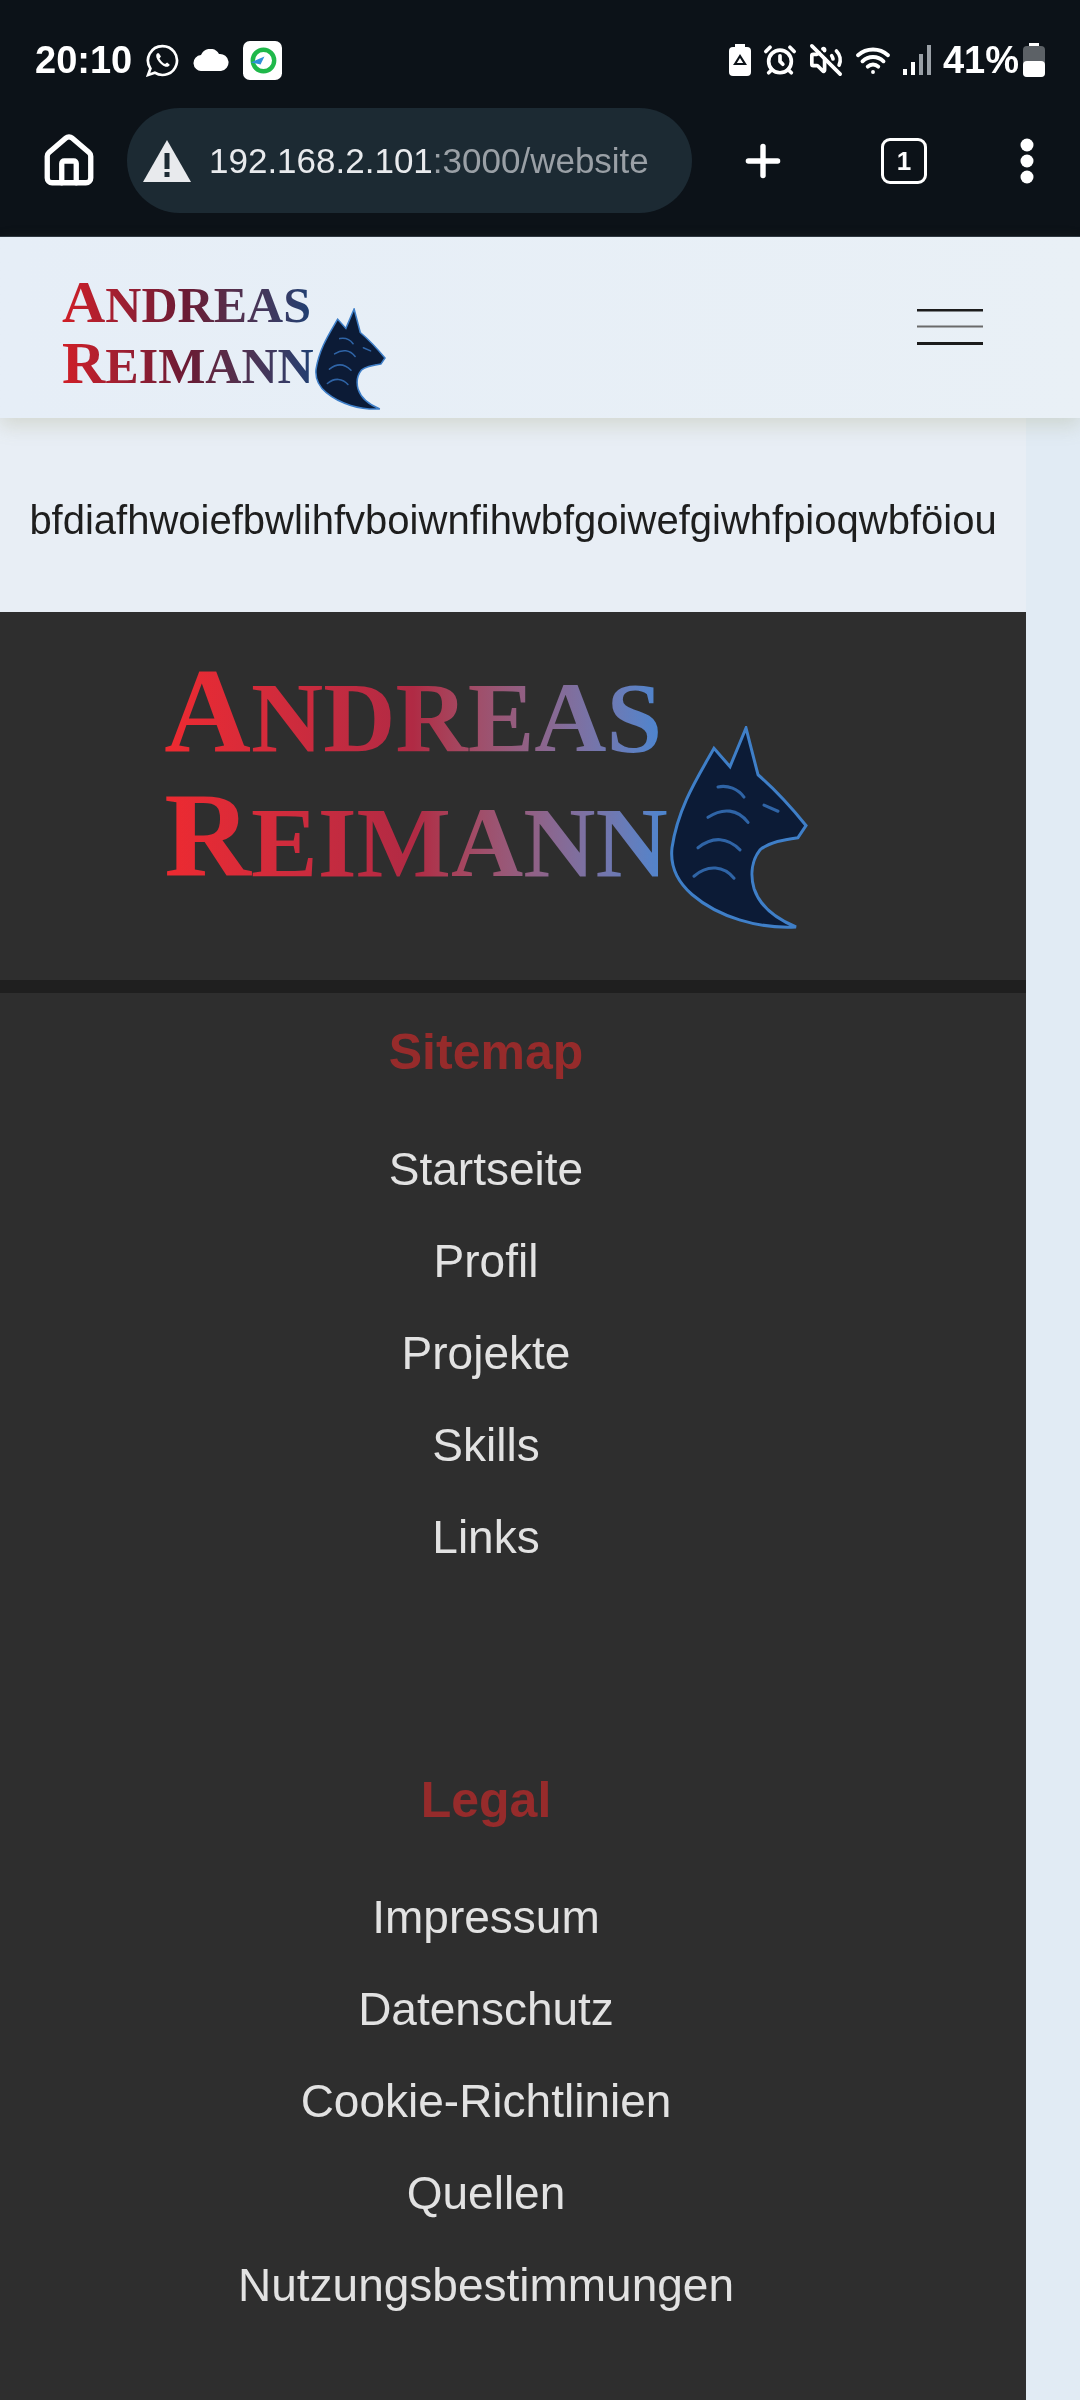 Image resolution: width=1080 pixels, height=2400 pixels. Describe the element at coordinates (486, 2193) in the screenshot. I see `footer-link: Quellen` at that location.